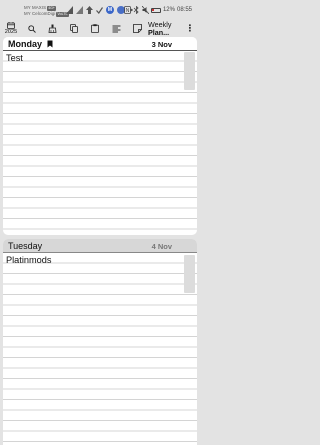 This screenshot has width=320, height=445. What do you see at coordinates (110, 10) in the screenshot?
I see `mail-app-icon: M` at bounding box center [110, 10].